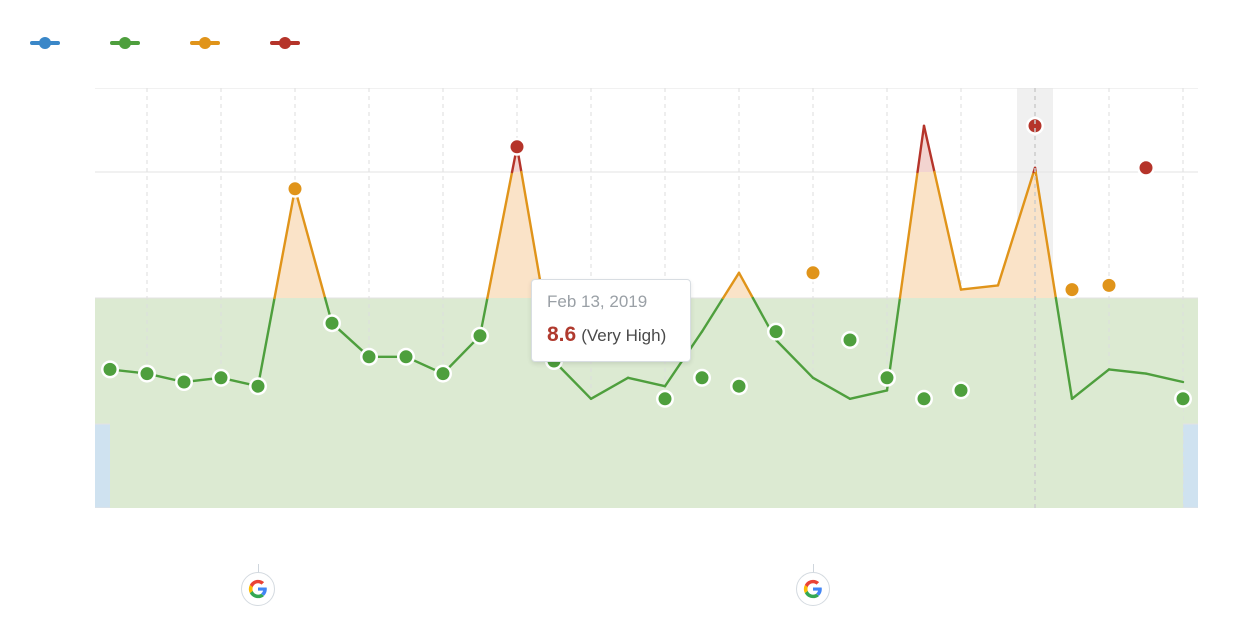 This screenshot has width=1250, height=622. Describe the element at coordinates (611, 320) in the screenshot. I see `data-point-tooltip: Feb 13, 2019 8.6 (Very High)` at that location.